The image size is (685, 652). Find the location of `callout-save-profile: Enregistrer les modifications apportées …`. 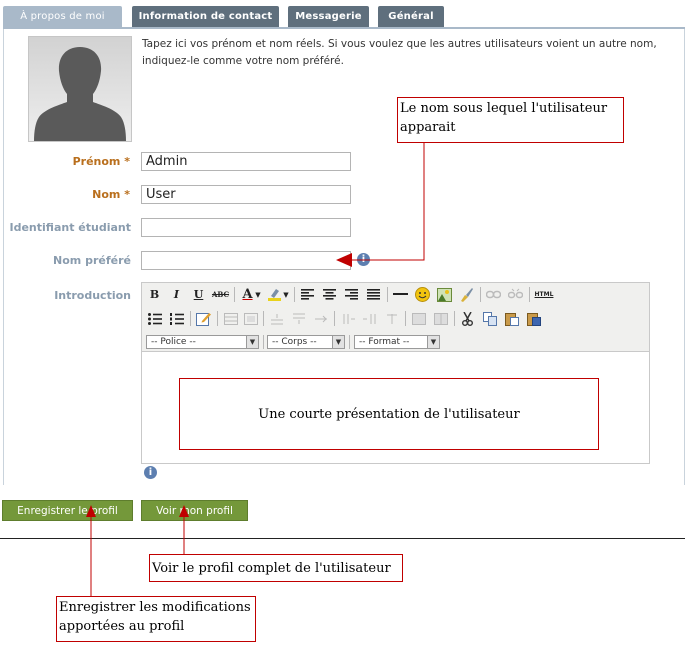

callout-save-profile: Enregistrer les modifications apportées … is located at coordinates (156, 619).